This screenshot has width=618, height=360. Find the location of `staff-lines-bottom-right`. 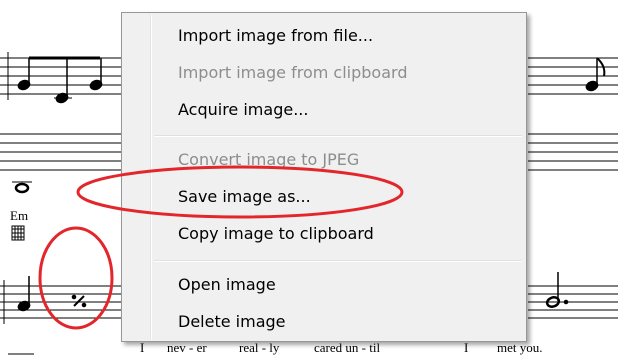

staff-lines-bottom-right is located at coordinates (573, 302).